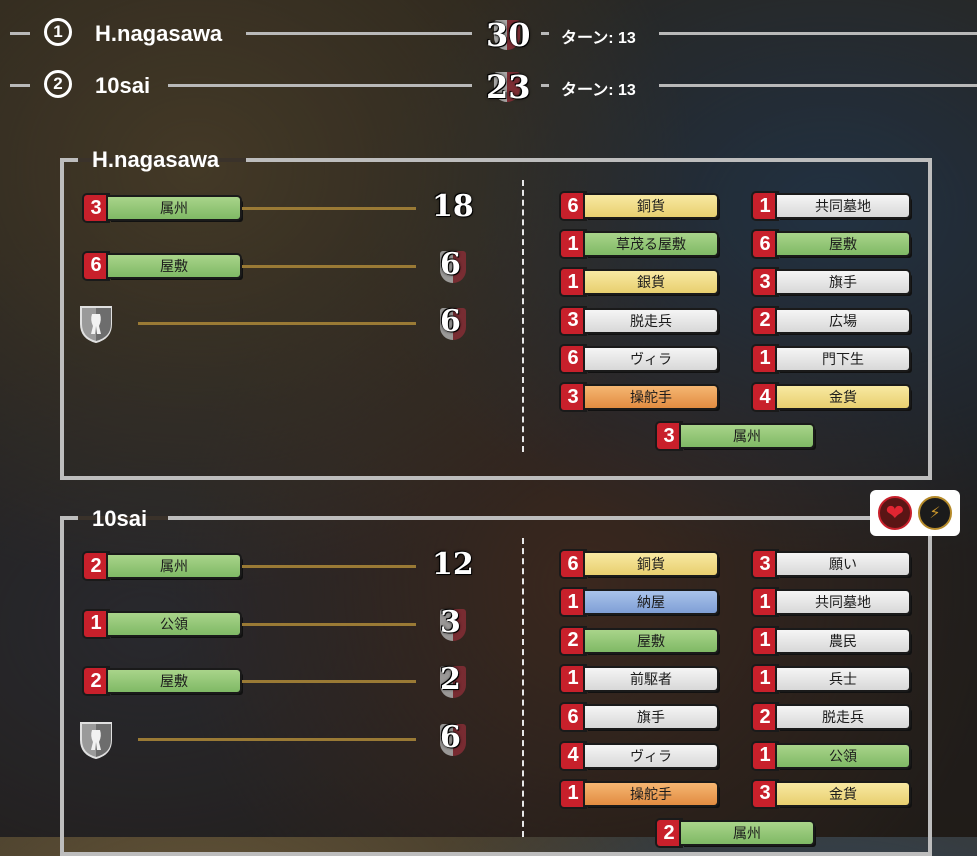 The image size is (977, 856). I want to click on bolt-icon: ⚡, so click(935, 513).